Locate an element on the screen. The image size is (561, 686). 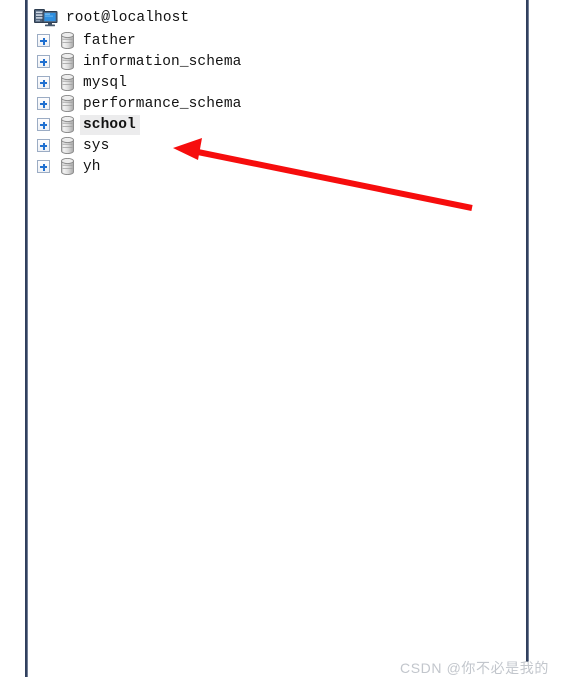
tree-node-label: mysql is located at coordinates (105, 82).